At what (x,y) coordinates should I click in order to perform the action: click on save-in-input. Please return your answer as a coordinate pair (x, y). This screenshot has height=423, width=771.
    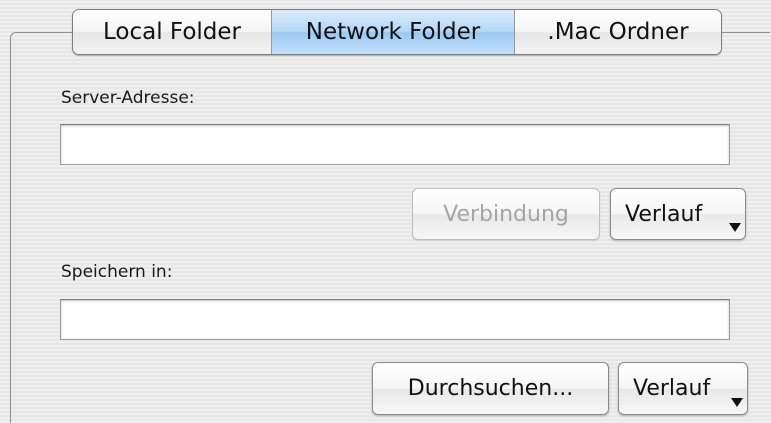
    Looking at the image, I should click on (395, 319).